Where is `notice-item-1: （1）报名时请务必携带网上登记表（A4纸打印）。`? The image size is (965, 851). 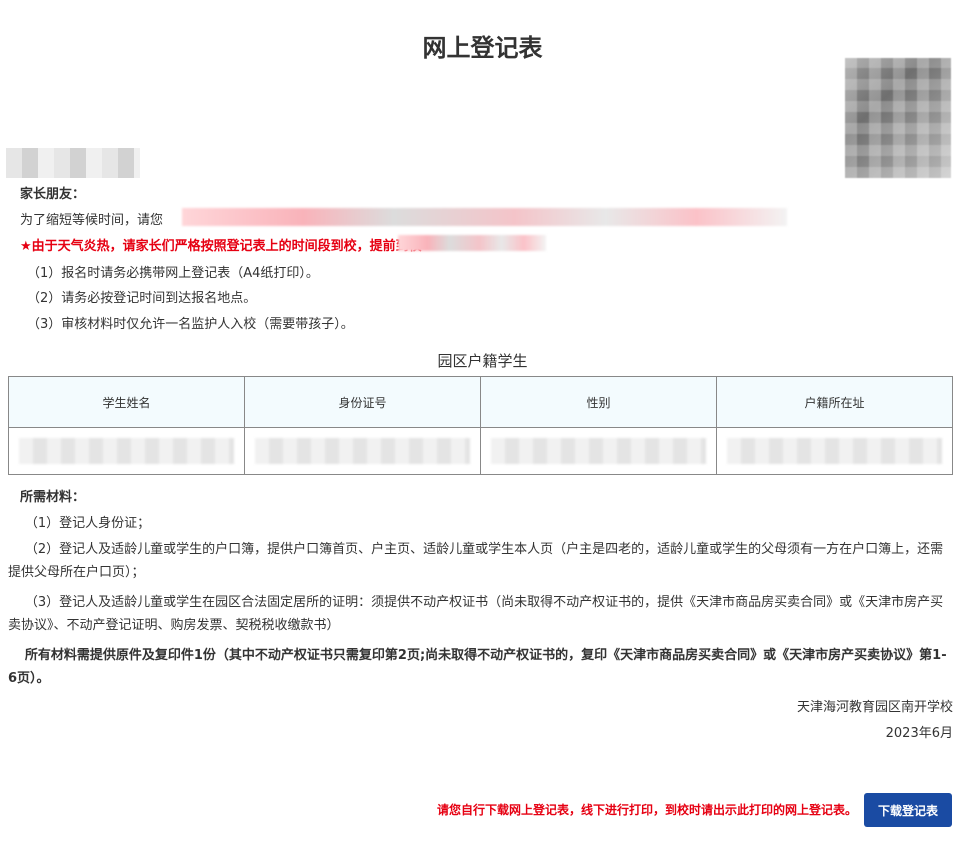
notice-item-1: （1）报名时请务必携带网上登记表（A4纸打印）。 is located at coordinates (173, 273).